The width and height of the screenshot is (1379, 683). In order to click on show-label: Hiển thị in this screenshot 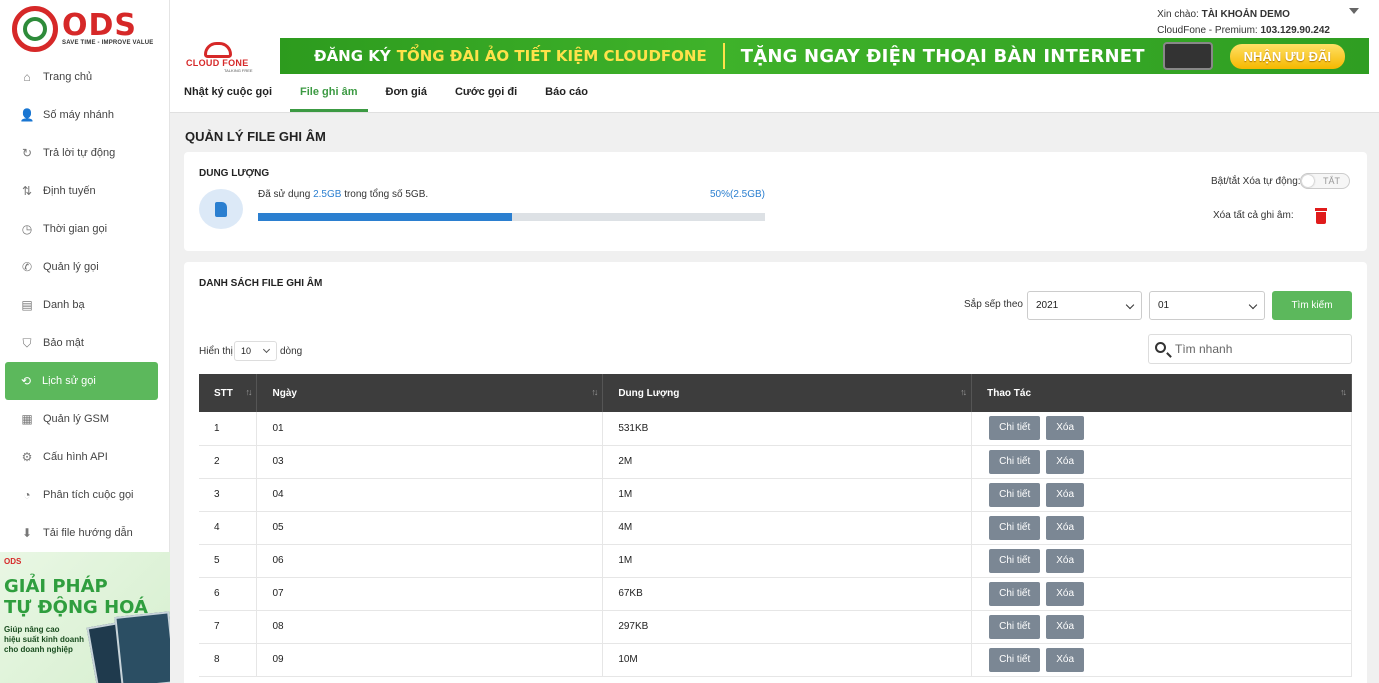, I will do `click(216, 351)`.